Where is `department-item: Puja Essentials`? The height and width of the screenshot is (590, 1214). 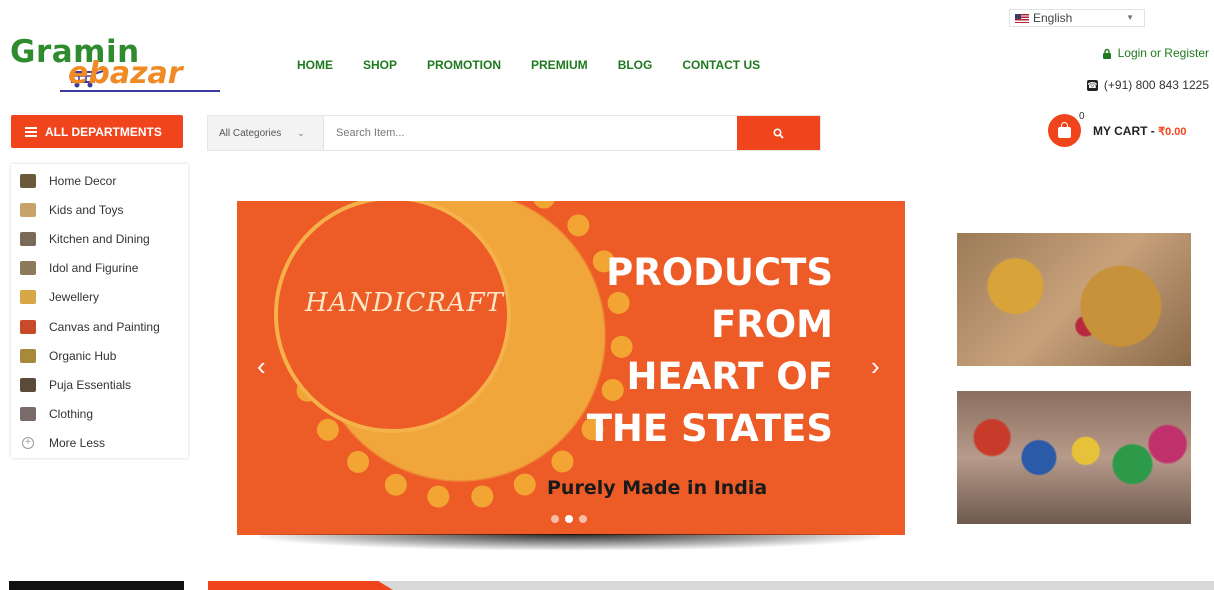 department-item: Puja Essentials is located at coordinates (99, 384).